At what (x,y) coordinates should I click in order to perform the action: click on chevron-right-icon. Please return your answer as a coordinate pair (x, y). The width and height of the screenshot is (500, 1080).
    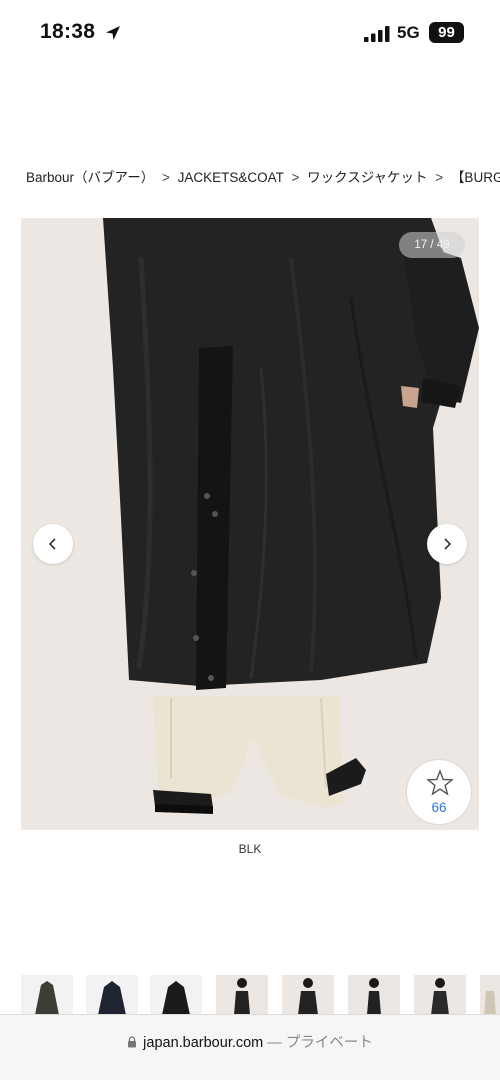
    Looking at the image, I should click on (448, 544).